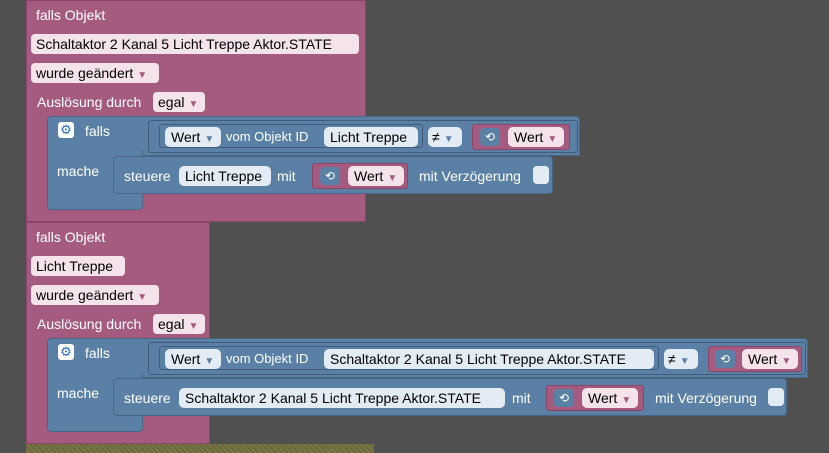  Describe the element at coordinates (78, 266) in the screenshot. I see `object-field: Licht Treppe` at that location.